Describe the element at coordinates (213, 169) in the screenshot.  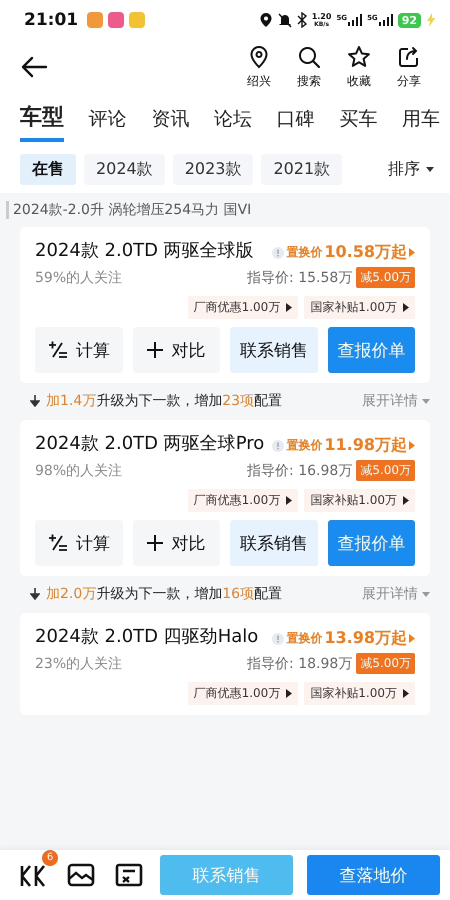
I see `year-filter-chip: 2023款` at that location.